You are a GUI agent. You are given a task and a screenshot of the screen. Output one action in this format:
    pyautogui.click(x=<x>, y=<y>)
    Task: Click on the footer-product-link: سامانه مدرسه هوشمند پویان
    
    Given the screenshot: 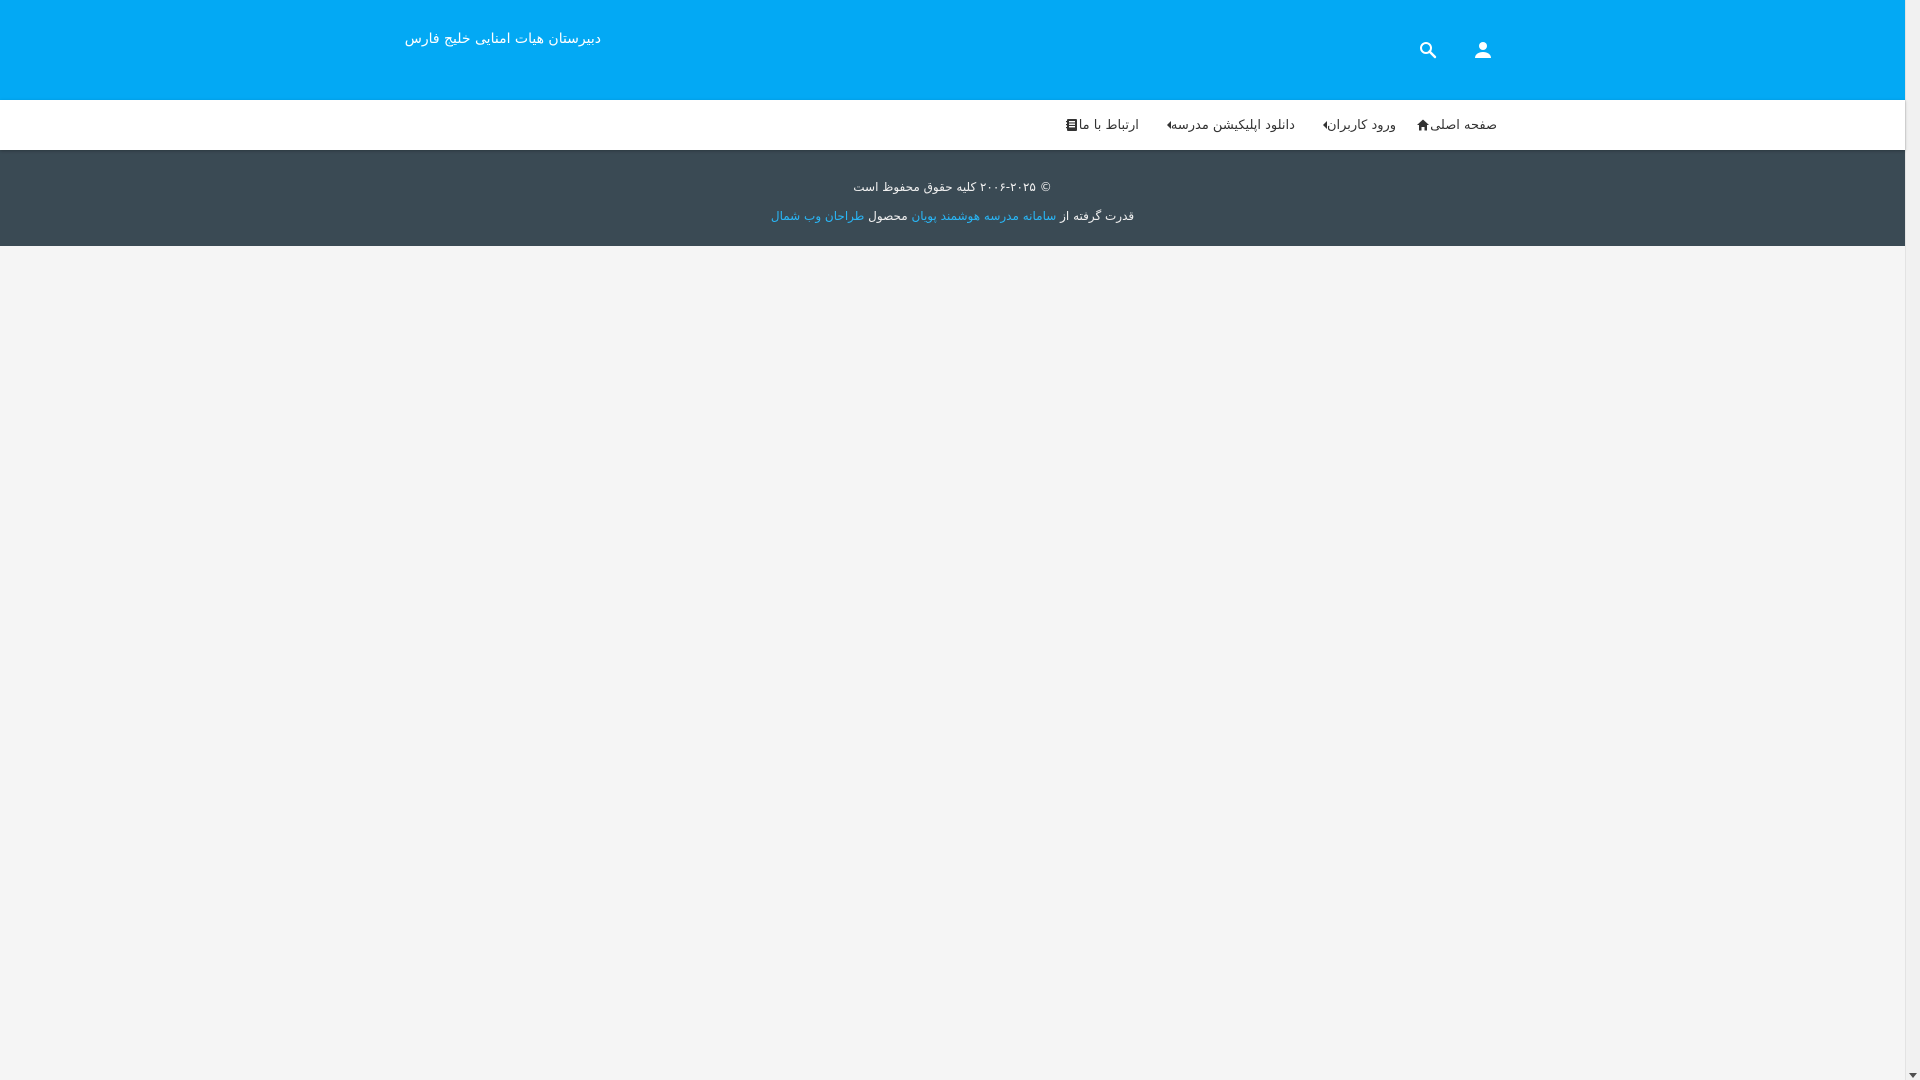 What is the action you would take?
    pyautogui.click(x=983, y=216)
    